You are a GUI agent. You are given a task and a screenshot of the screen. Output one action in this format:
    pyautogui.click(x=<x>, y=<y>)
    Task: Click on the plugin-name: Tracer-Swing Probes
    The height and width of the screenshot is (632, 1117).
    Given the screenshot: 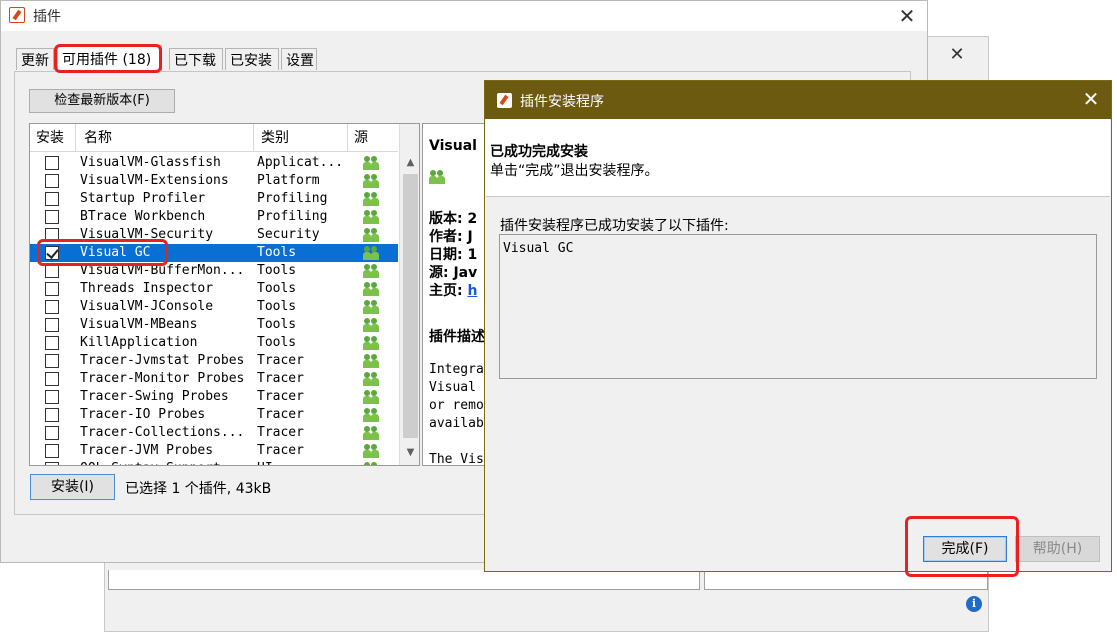 What is the action you would take?
    pyautogui.click(x=154, y=396)
    